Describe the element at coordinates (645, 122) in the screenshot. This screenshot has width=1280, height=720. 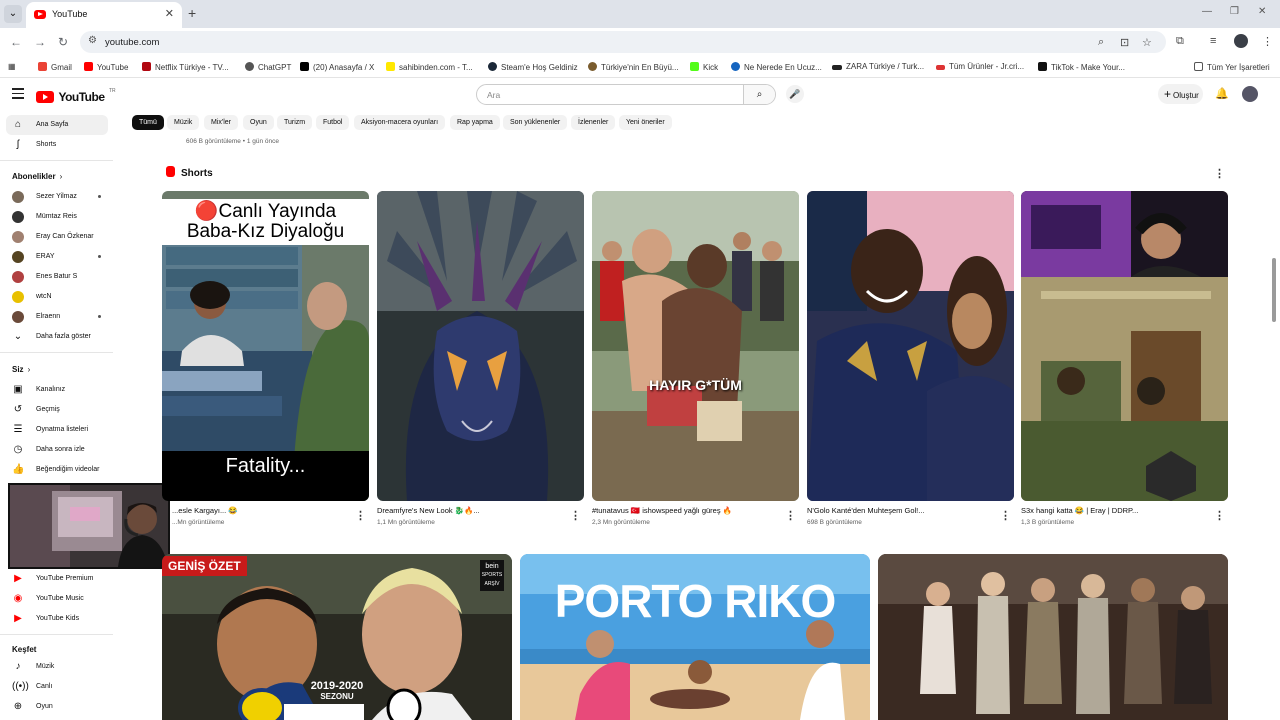
I see `chip-new-to-you: Yeni öneriler` at that location.